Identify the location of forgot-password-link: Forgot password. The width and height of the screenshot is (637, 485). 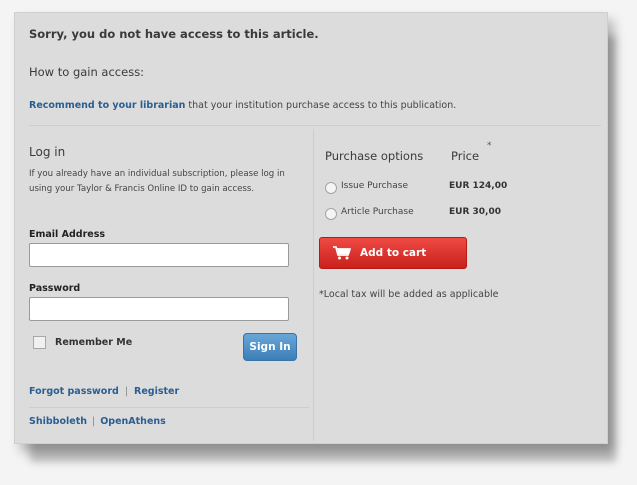
(74, 391).